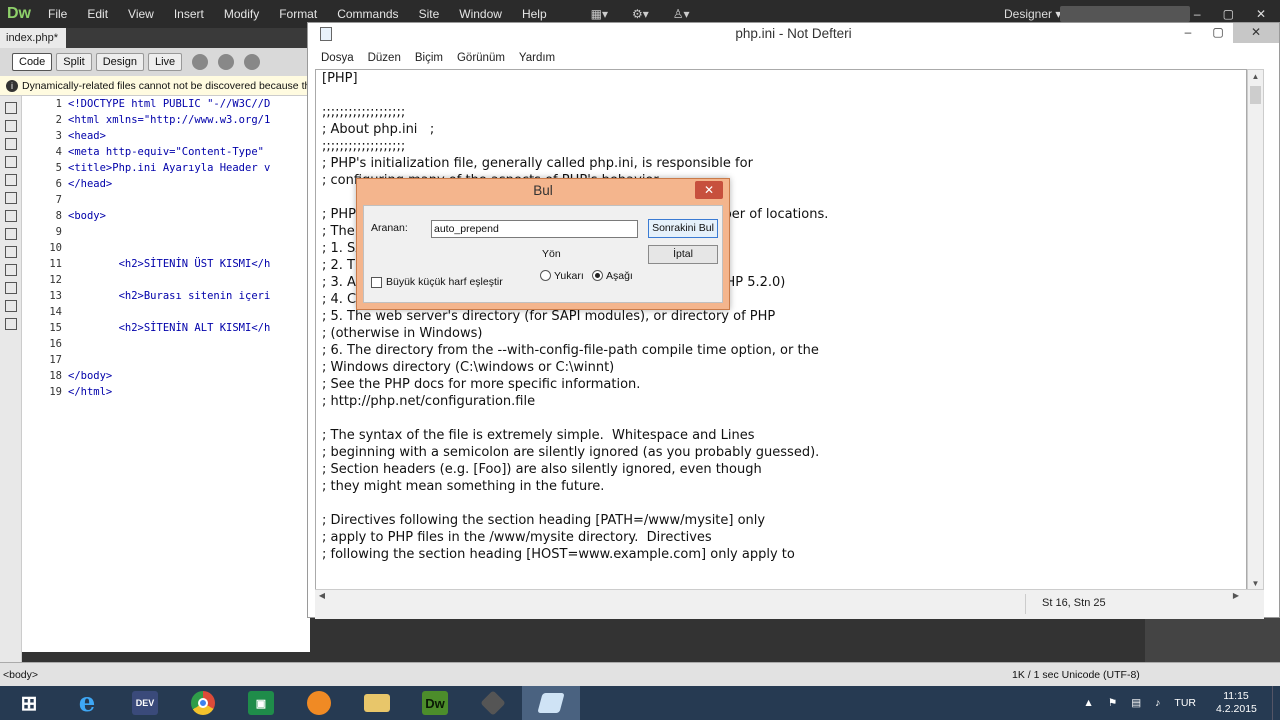  I want to click on menu-modify: Modify, so click(241, 14).